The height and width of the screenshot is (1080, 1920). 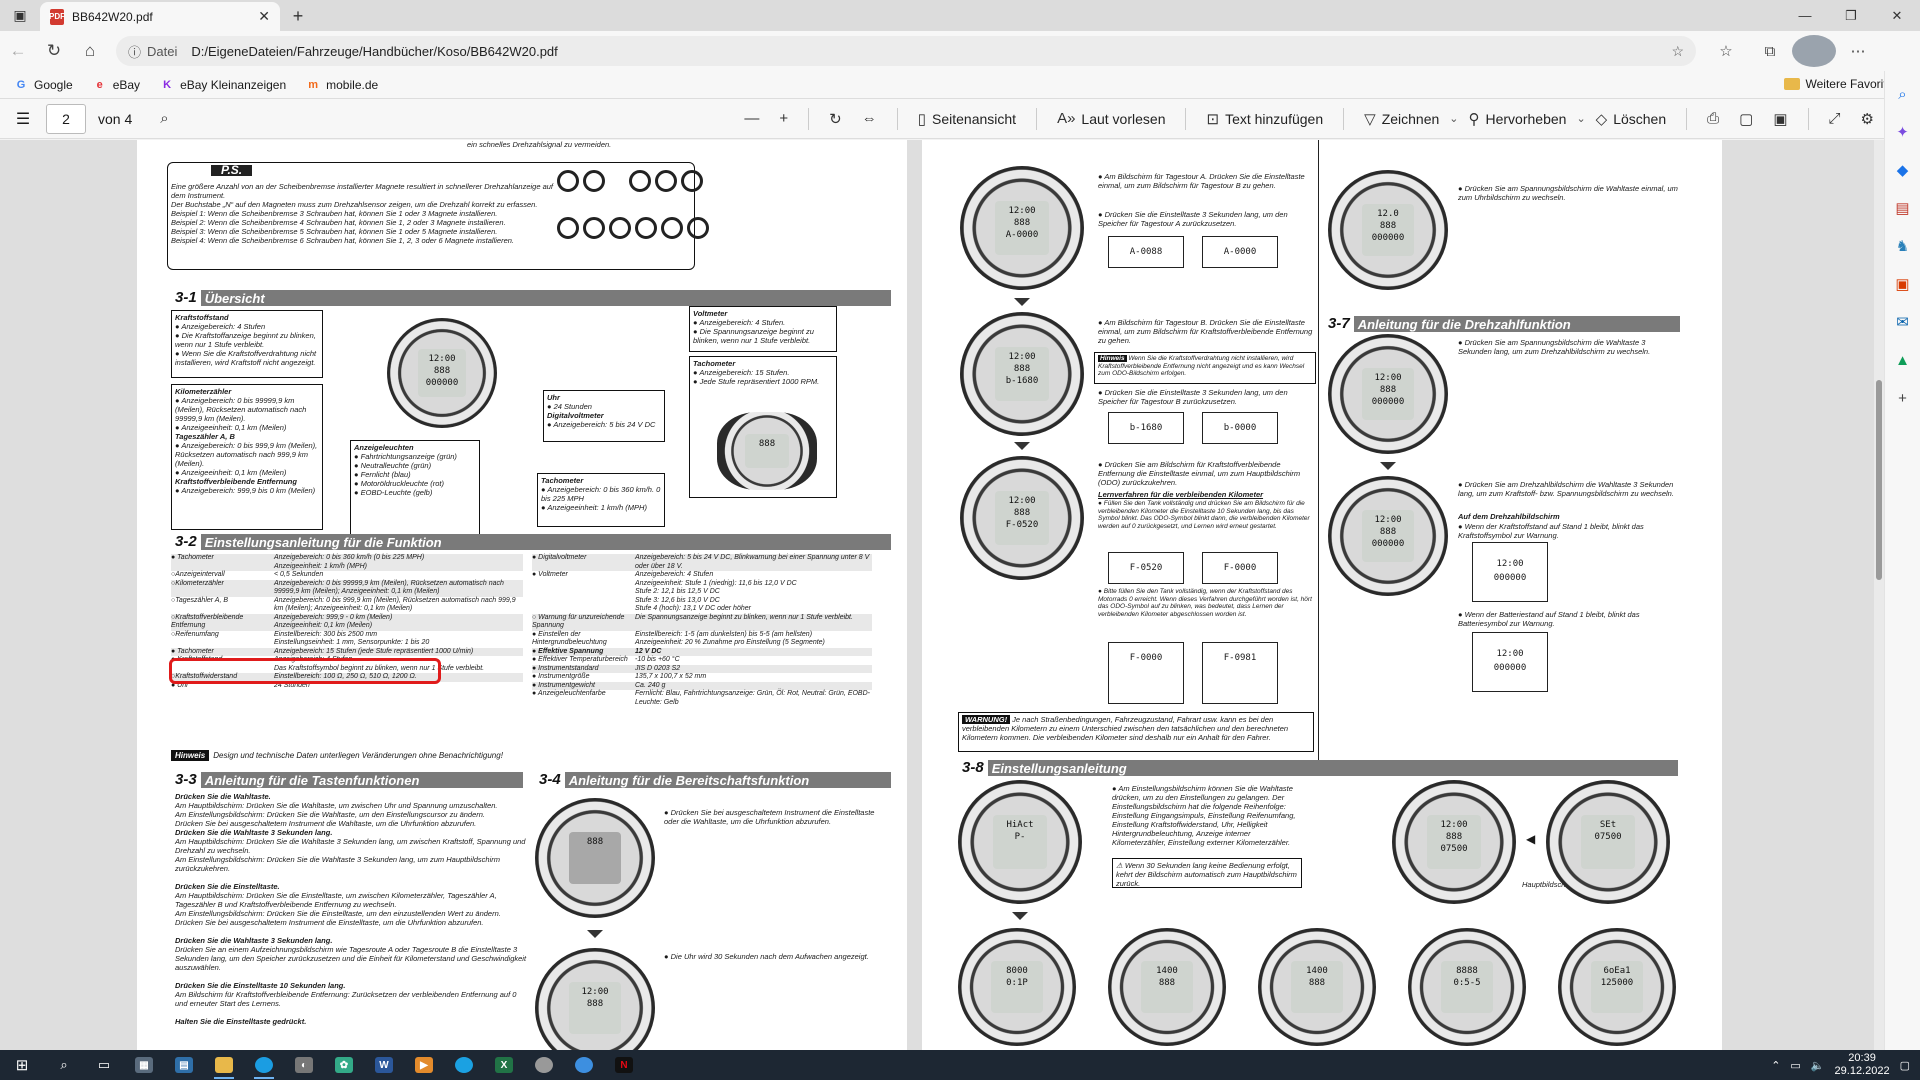 What do you see at coordinates (342, 85) in the screenshot?
I see `favorite-mobile-de: m mobile.de` at bounding box center [342, 85].